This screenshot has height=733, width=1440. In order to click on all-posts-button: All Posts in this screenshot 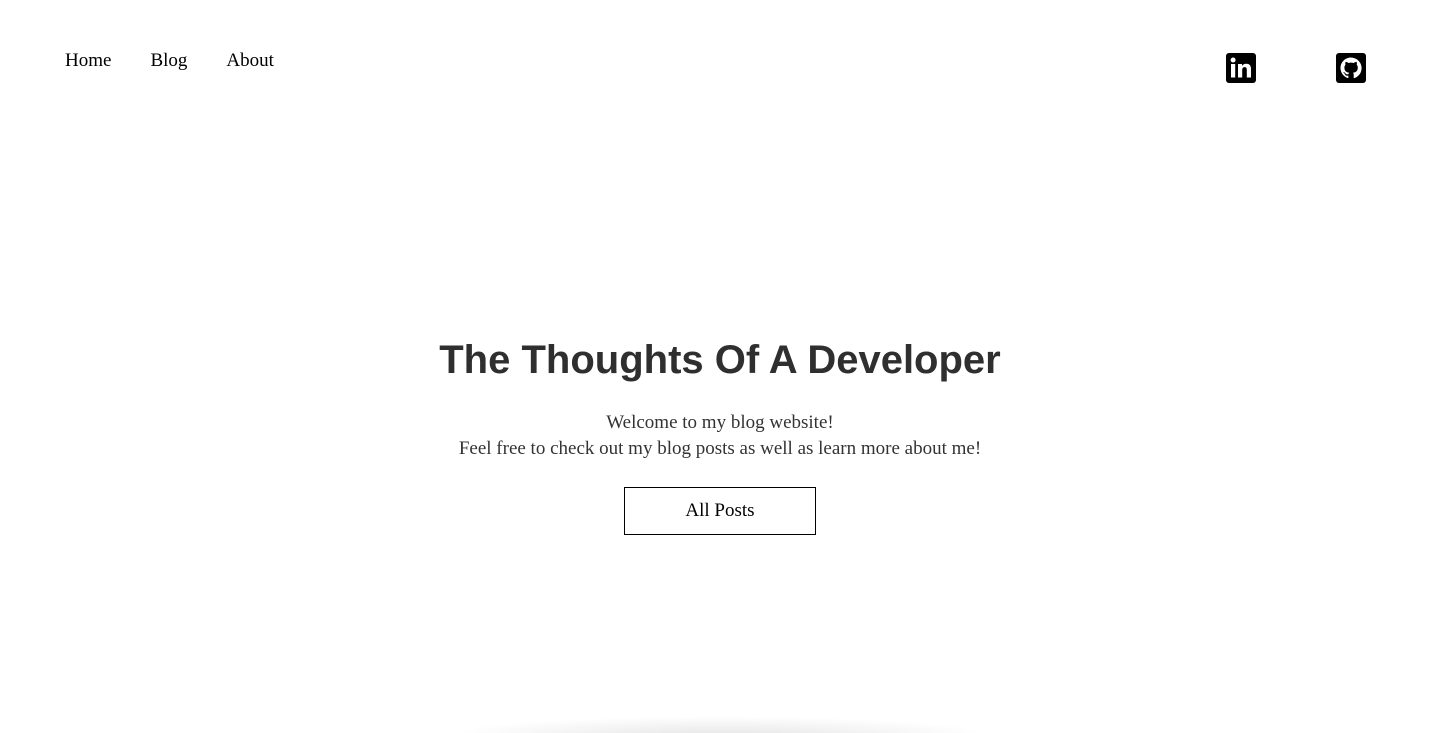, I will do `click(720, 511)`.